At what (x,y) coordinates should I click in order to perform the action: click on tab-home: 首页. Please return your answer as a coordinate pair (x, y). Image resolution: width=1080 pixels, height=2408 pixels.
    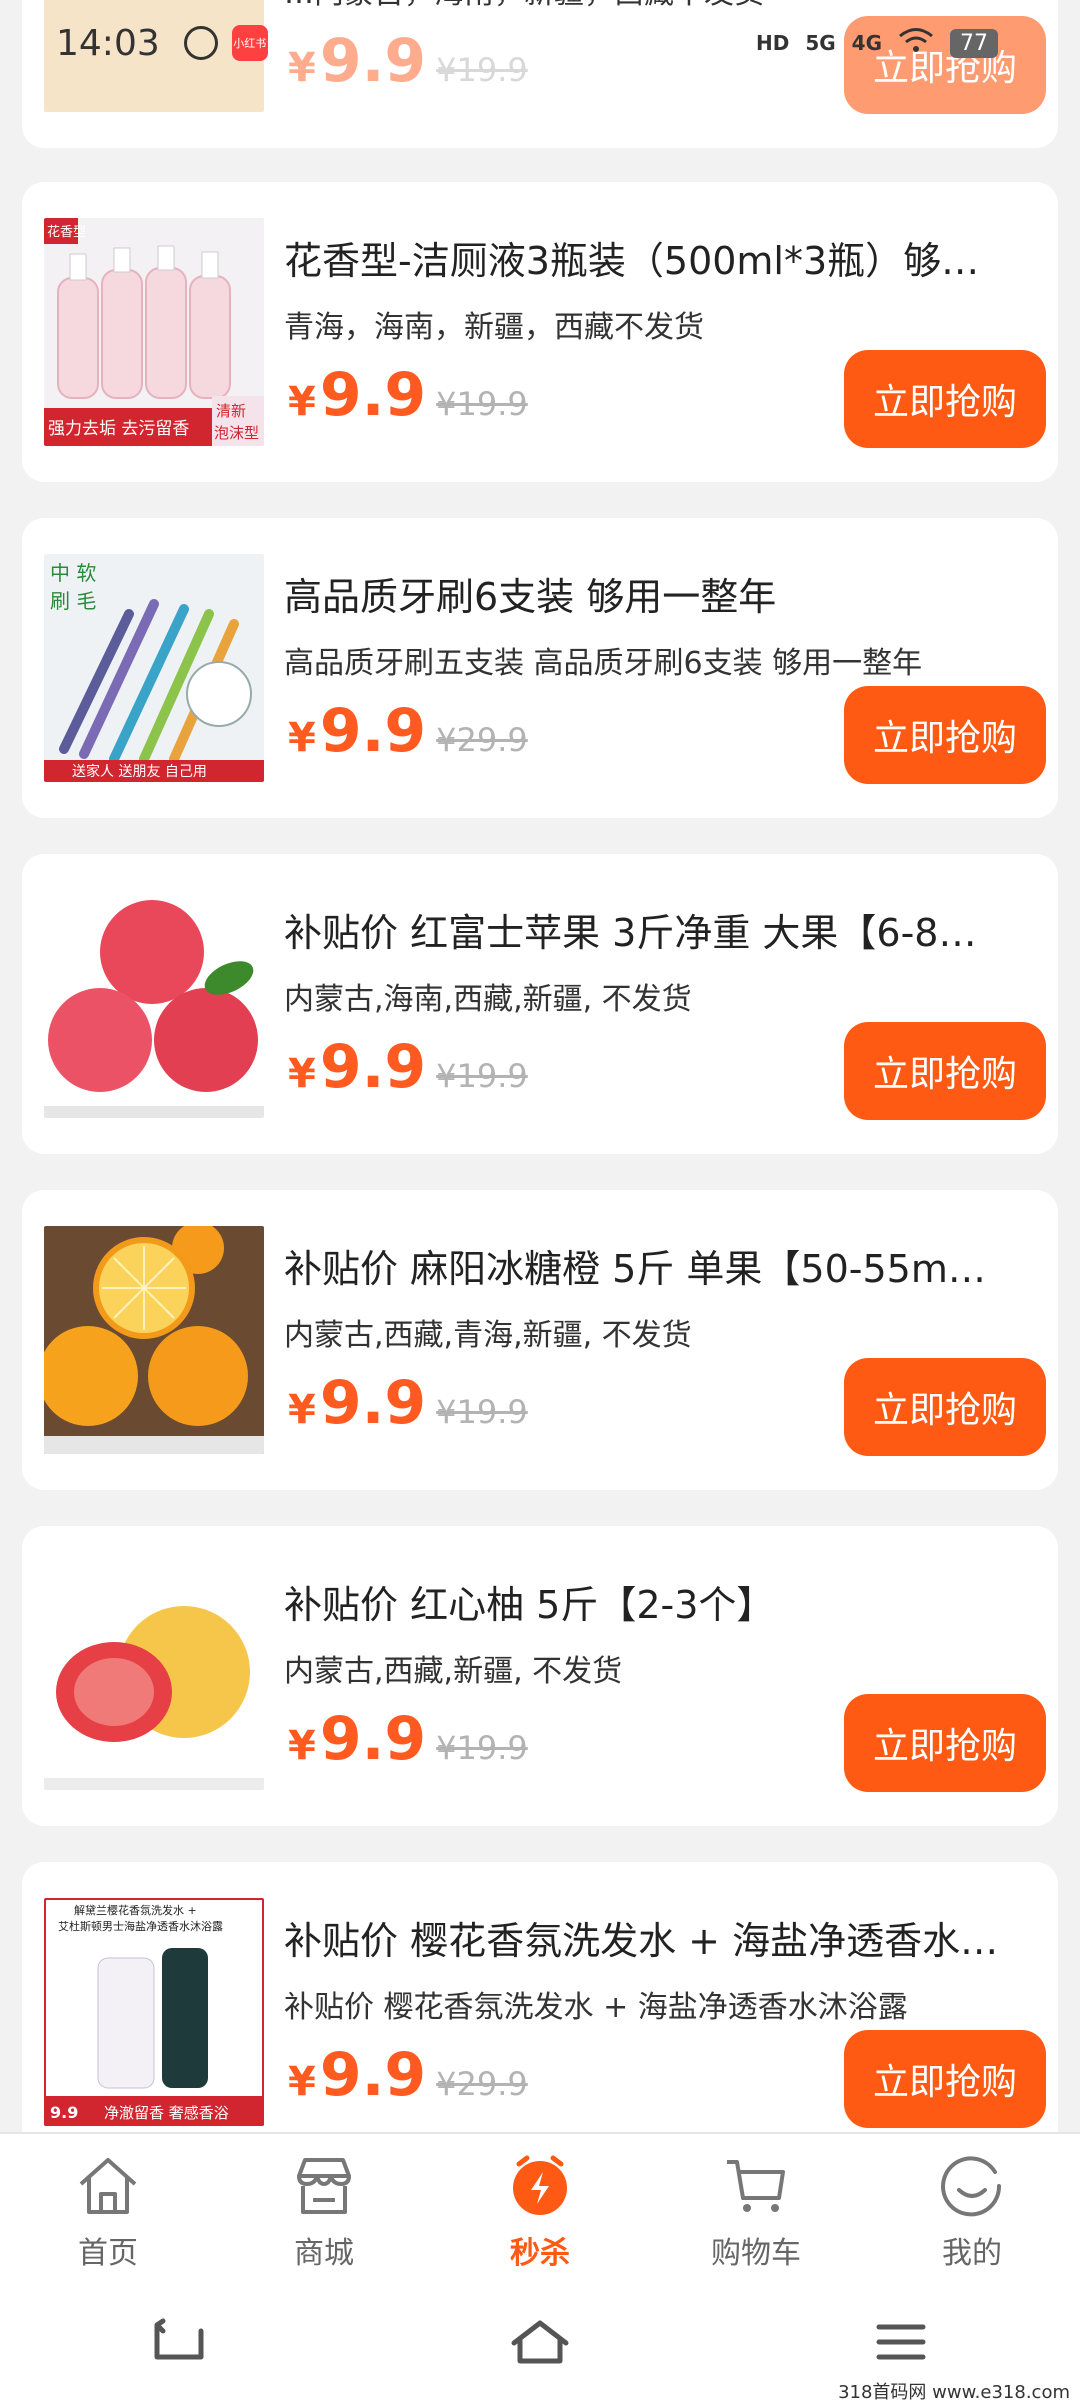
    Looking at the image, I should click on (108, 2207).